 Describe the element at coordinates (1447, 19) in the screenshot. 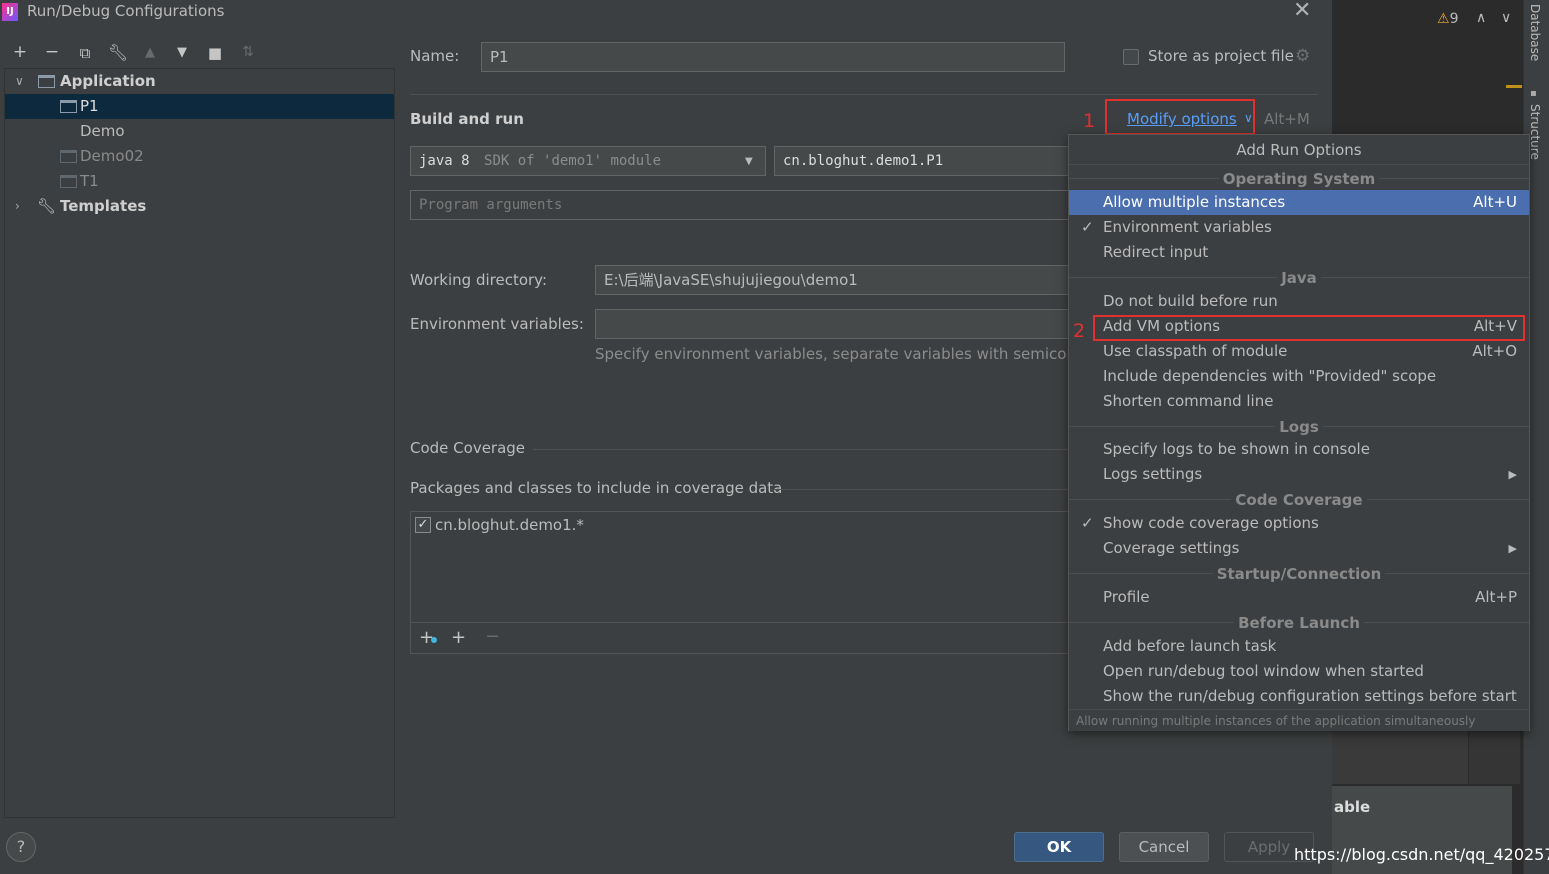

I see `warnings-indicator: ⚠9` at that location.